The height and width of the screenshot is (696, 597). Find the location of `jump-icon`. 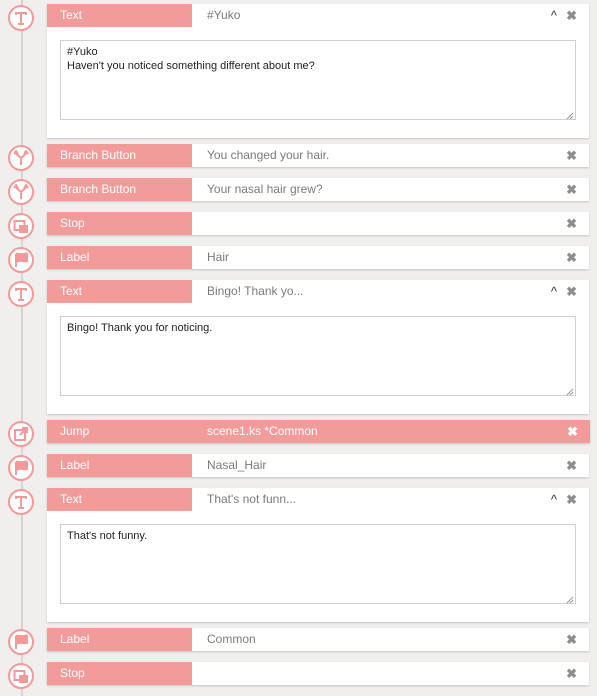

jump-icon is located at coordinates (21, 434).